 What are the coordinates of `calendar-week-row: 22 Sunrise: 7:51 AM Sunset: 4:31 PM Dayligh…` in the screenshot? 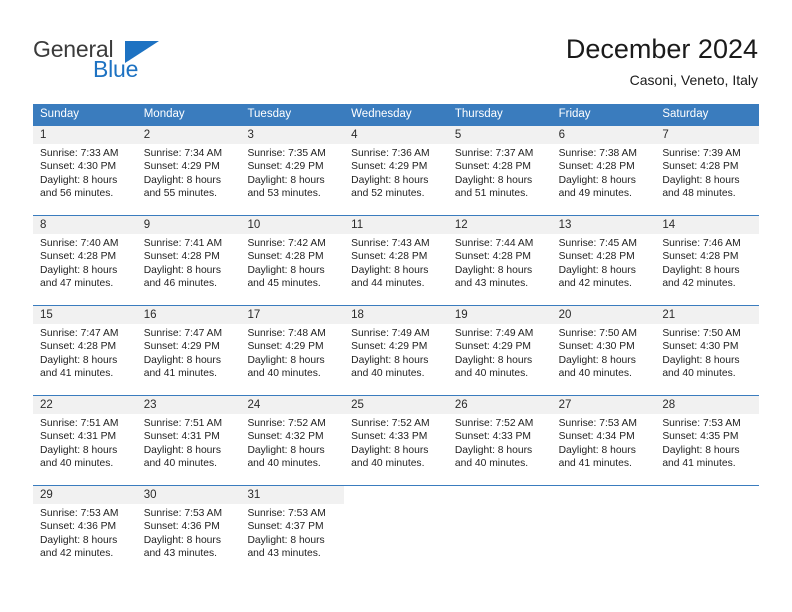 It's located at (396, 436).